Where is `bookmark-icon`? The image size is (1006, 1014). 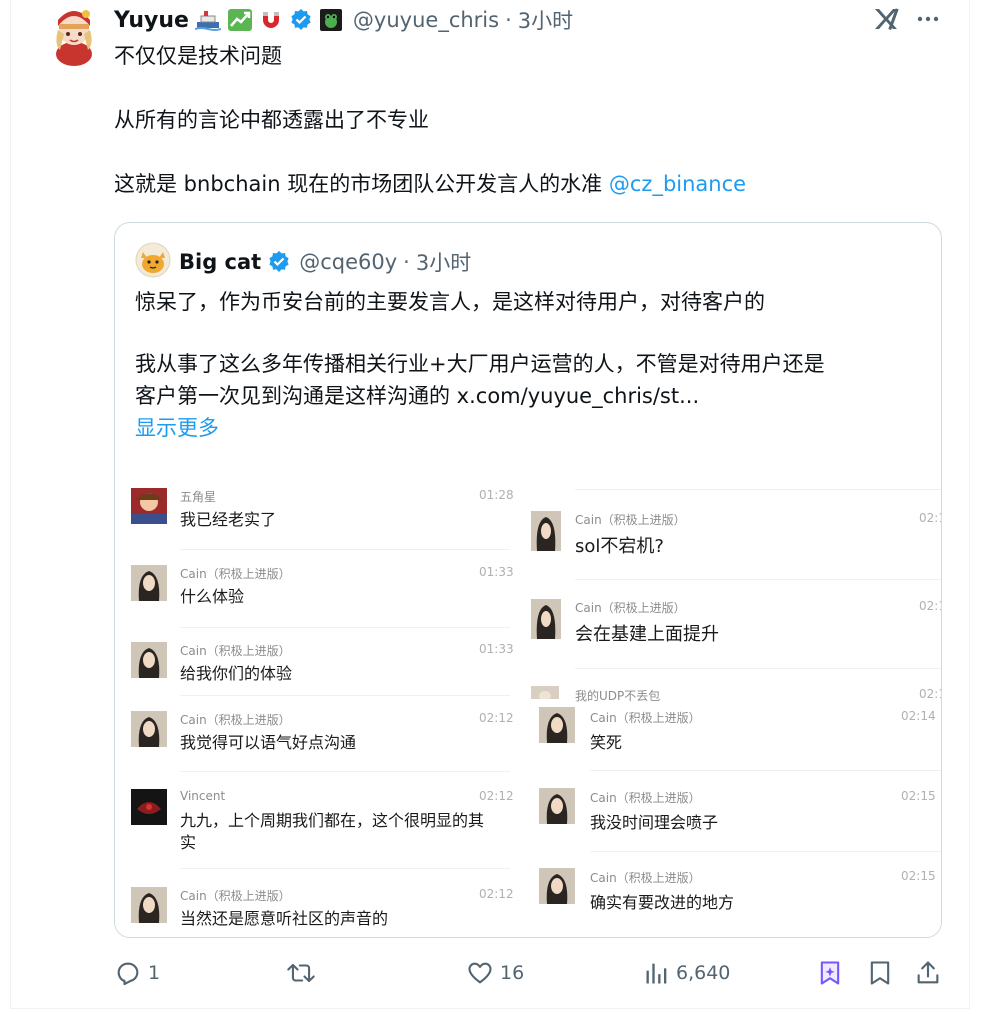 bookmark-icon is located at coordinates (880, 973).